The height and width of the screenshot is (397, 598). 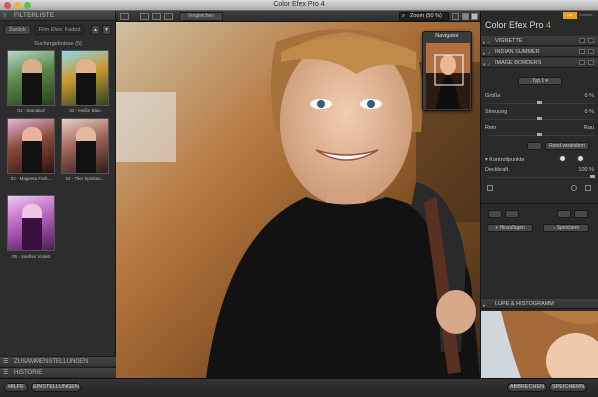 I want to click on thumbnail-label: 05 - Sanftes Violett, so click(x=31, y=256).